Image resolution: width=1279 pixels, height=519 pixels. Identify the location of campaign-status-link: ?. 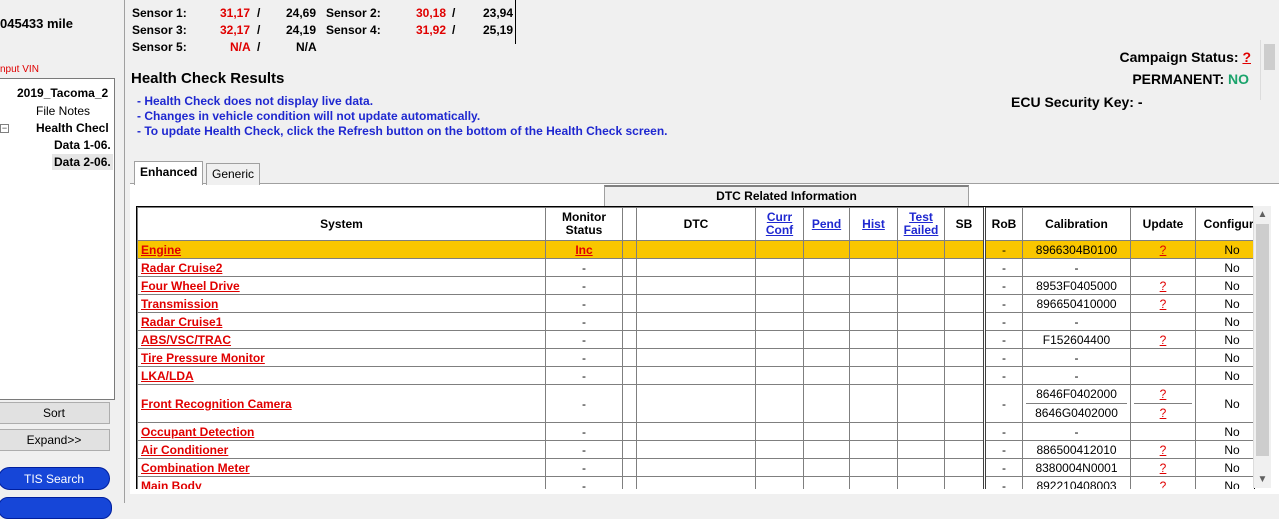
(1246, 57).